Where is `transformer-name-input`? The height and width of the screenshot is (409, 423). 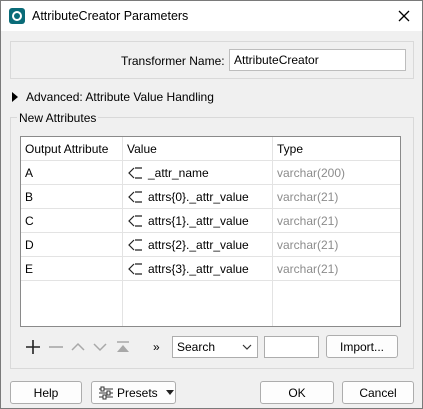
transformer-name-input is located at coordinates (317, 60).